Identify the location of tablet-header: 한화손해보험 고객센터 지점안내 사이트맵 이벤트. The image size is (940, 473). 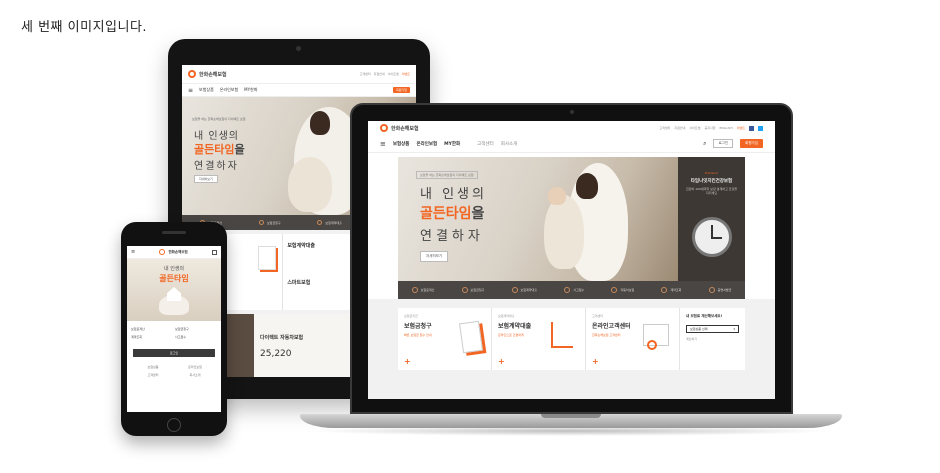
(299, 74).